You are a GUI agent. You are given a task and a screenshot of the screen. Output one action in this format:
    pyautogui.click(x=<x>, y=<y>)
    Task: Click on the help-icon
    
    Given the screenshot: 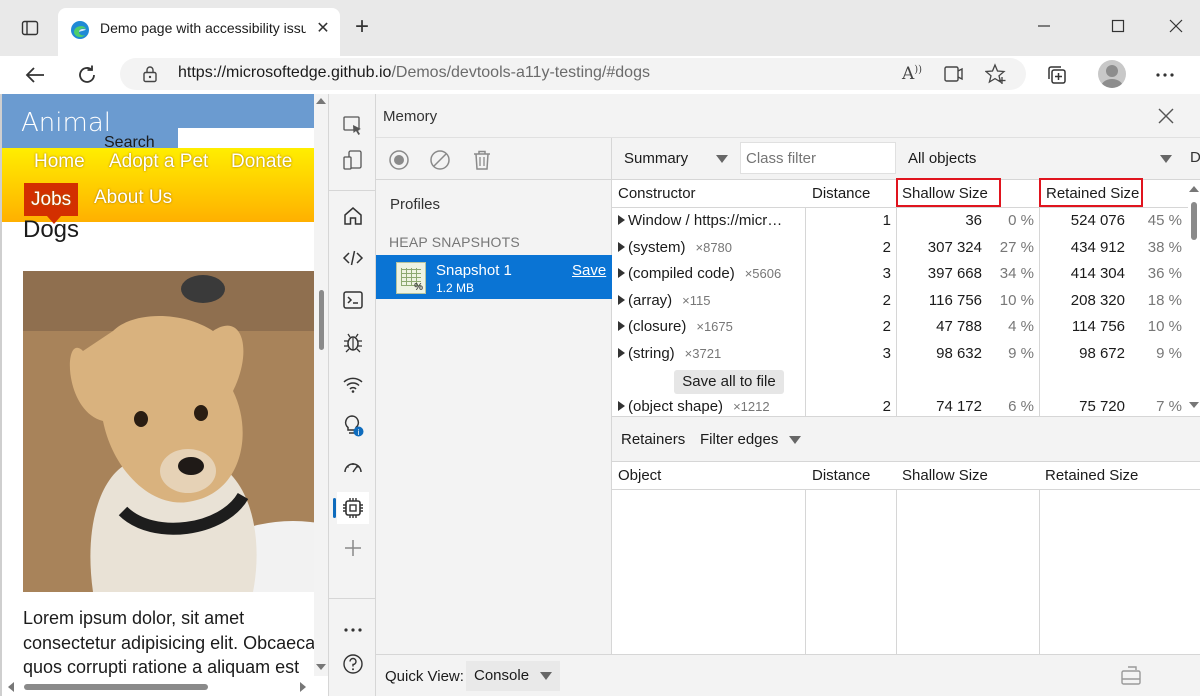 What is the action you would take?
    pyautogui.click(x=353, y=664)
    